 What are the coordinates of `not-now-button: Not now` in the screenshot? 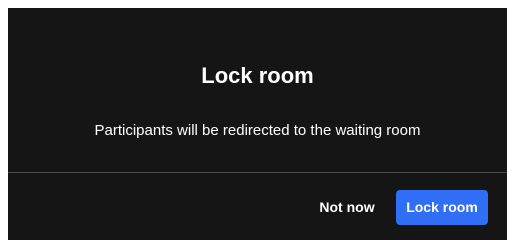 It's located at (347, 207).